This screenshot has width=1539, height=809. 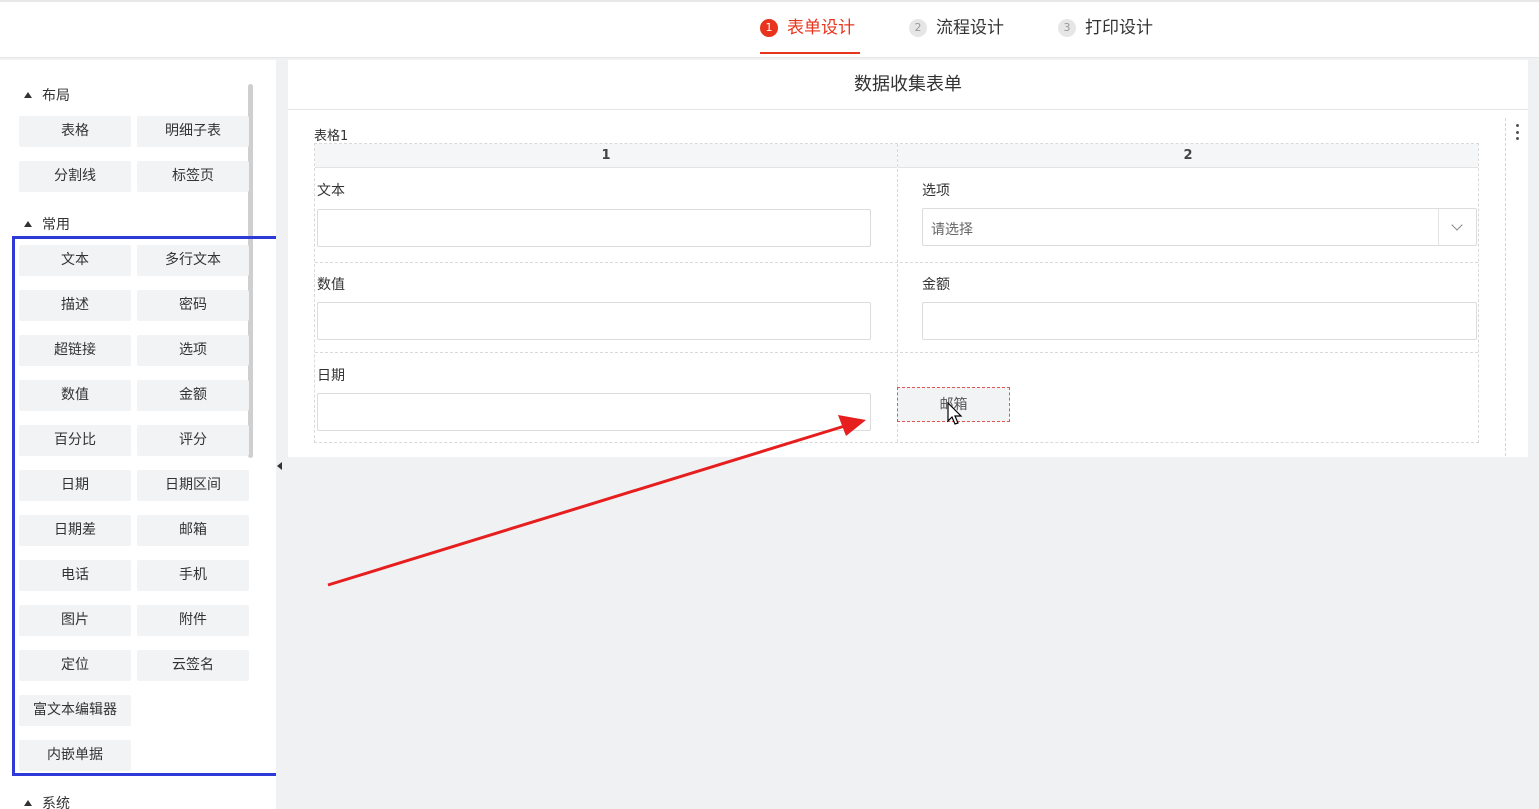 I want to click on form-title: 数据收集表单, so click(x=908, y=85).